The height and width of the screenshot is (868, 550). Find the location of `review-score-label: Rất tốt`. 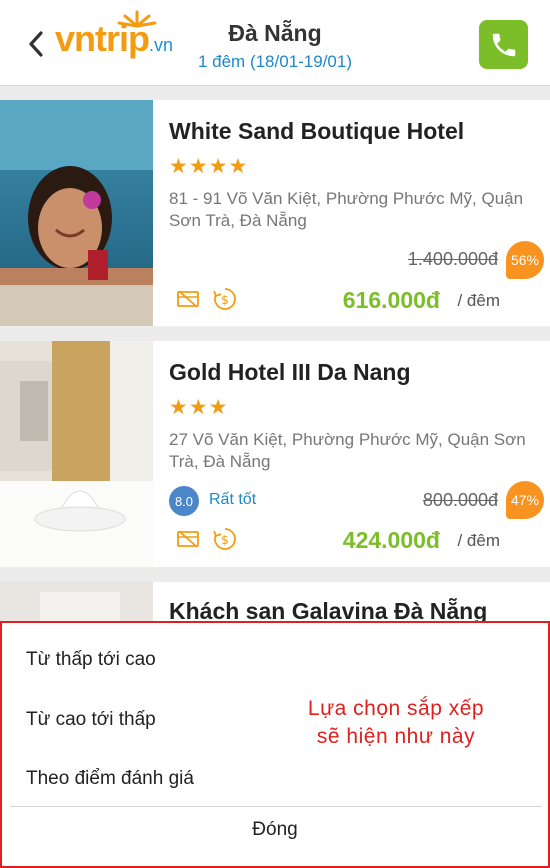

review-score-label: Rất tốt is located at coordinates (233, 499).